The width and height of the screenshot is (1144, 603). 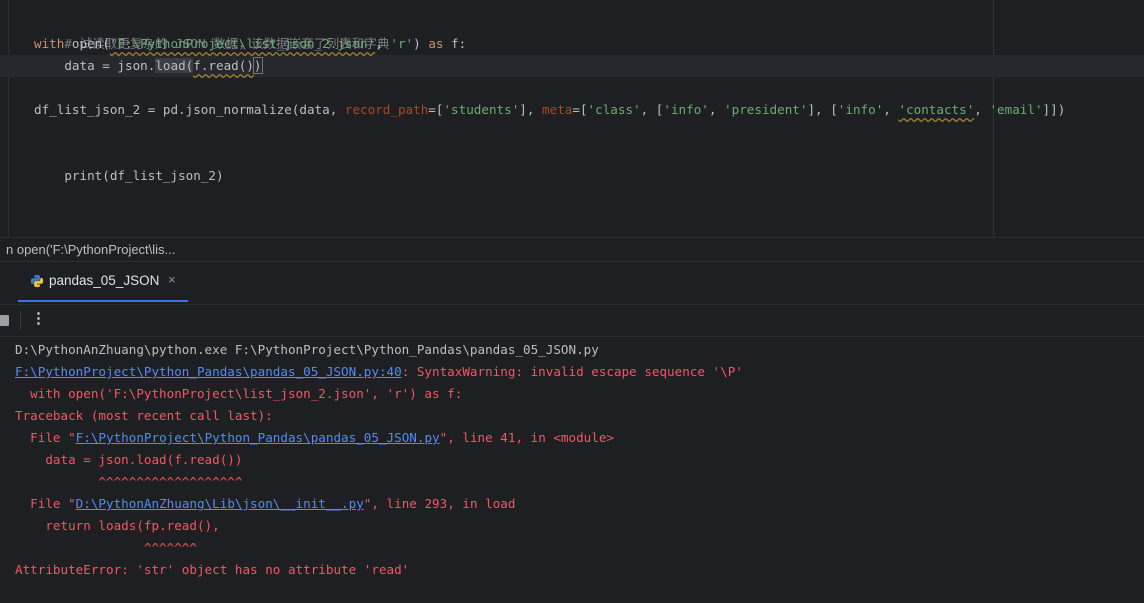 What do you see at coordinates (421, 43) in the screenshot?
I see `code-token: )` at bounding box center [421, 43].